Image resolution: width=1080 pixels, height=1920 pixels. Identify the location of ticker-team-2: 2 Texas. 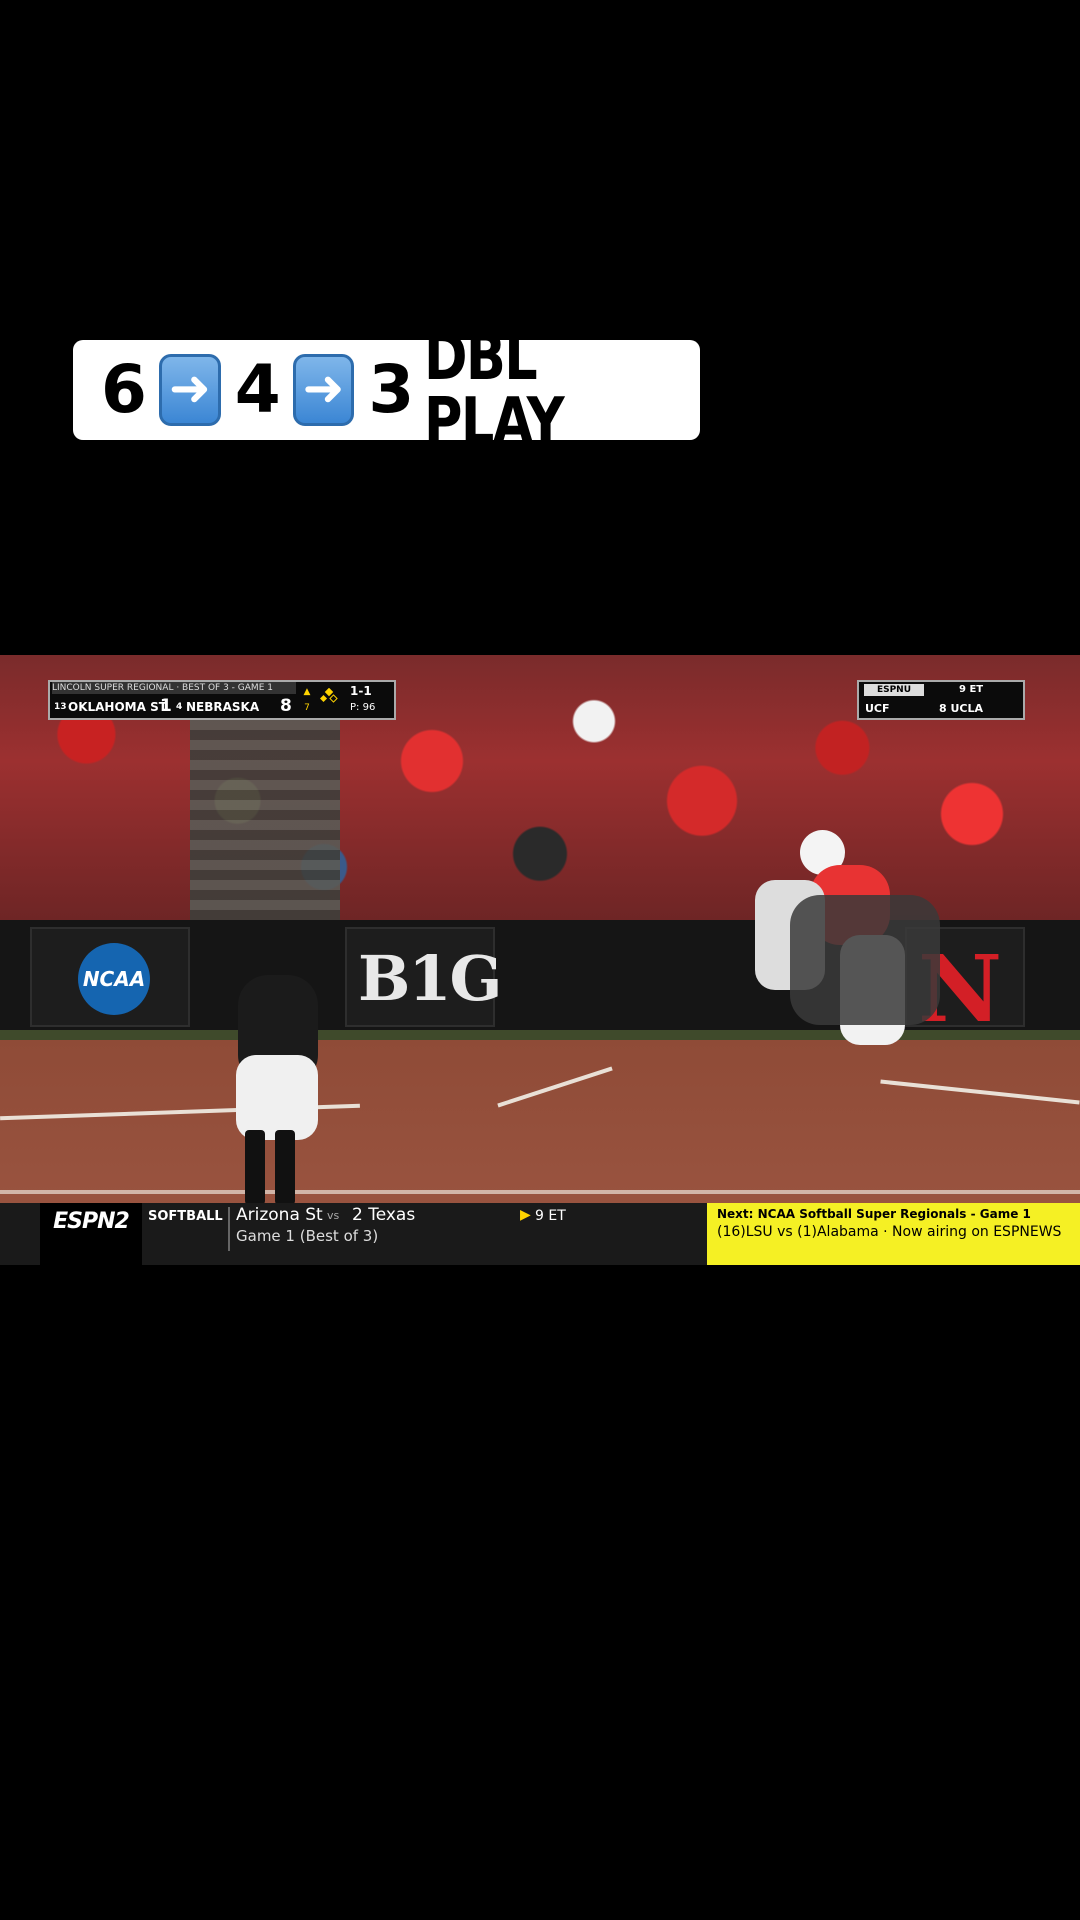
(384, 1215).